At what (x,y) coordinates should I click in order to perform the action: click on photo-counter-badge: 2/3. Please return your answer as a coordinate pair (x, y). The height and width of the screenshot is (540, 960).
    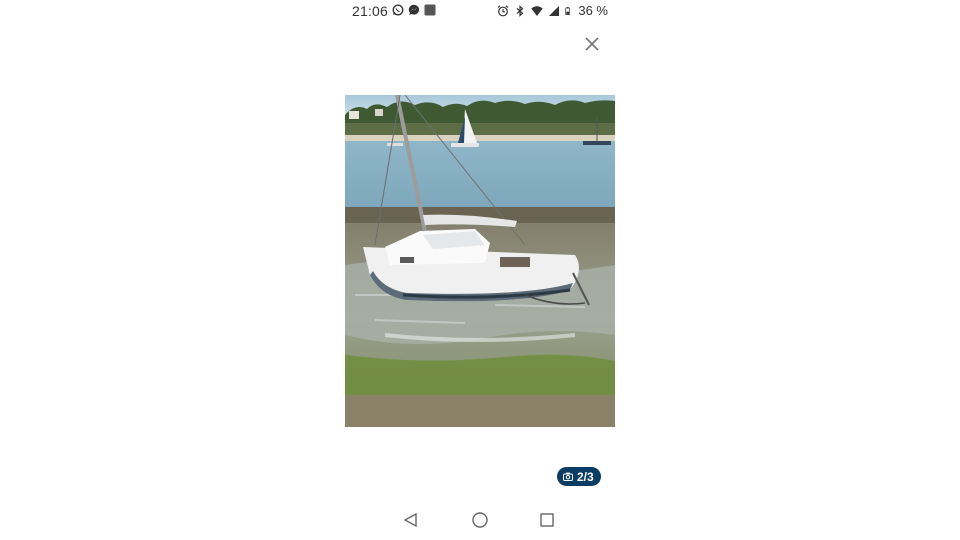
    Looking at the image, I should click on (579, 476).